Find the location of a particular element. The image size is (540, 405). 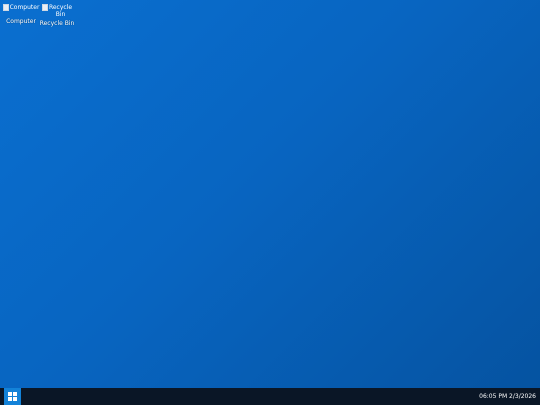

recycle-bin-icon-alt-line1: Recycle is located at coordinates (60, 7).